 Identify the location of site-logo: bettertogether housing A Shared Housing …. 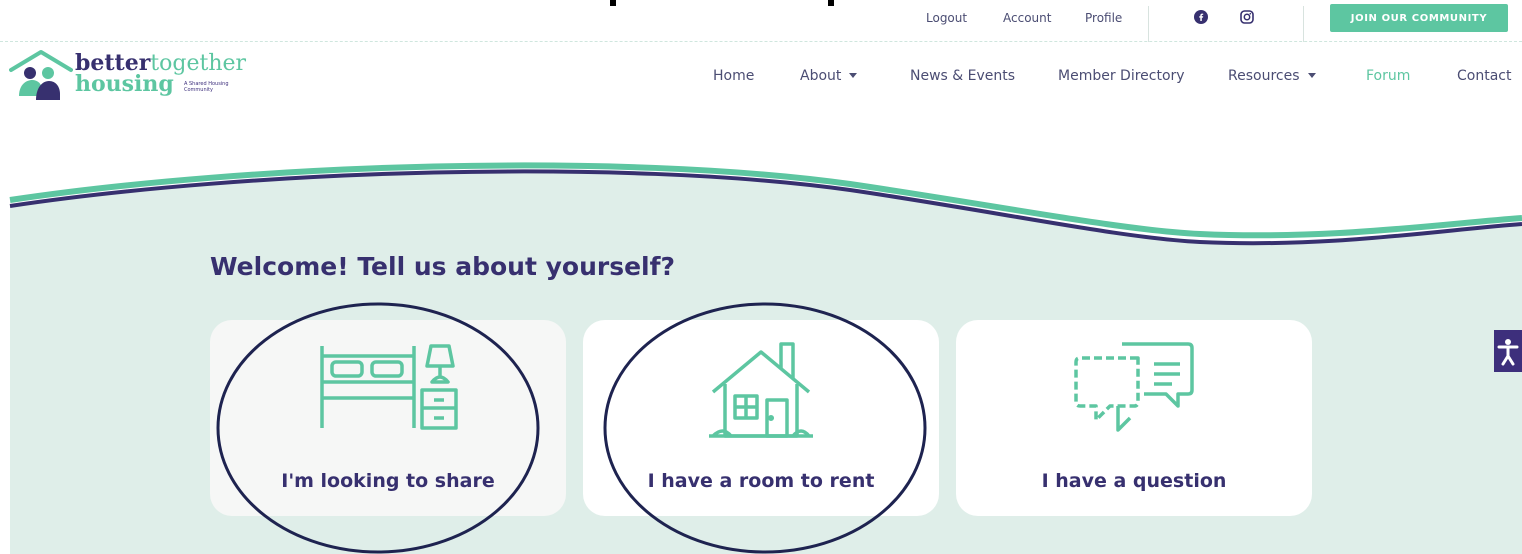
(127, 76).